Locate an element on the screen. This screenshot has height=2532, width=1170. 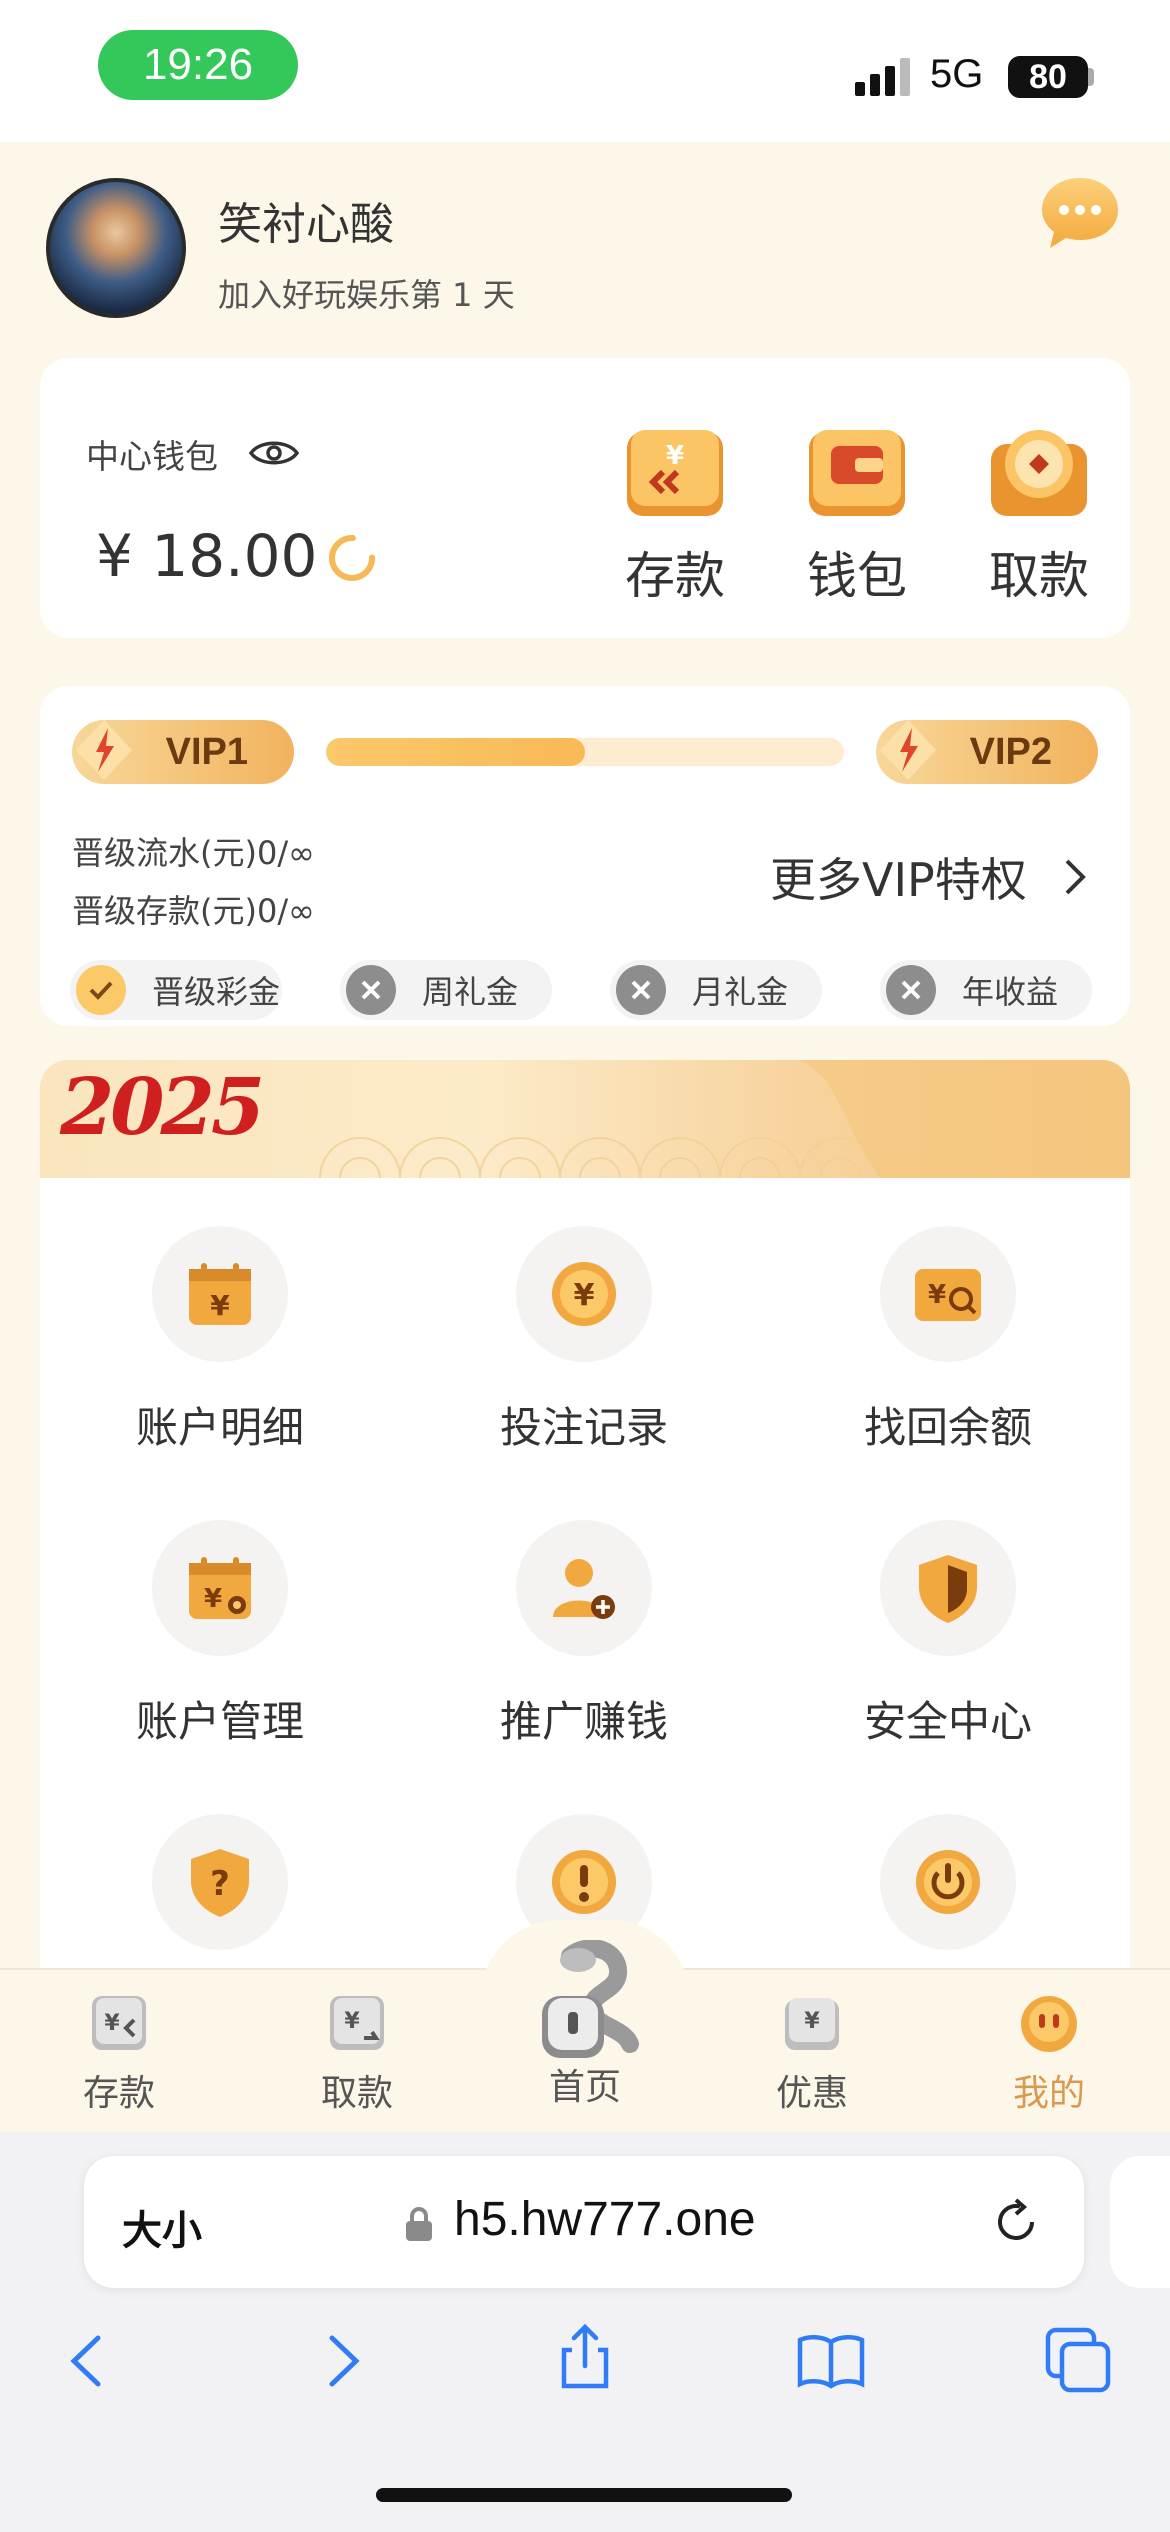
tab-label: 优惠 is located at coordinates (811, 2093).